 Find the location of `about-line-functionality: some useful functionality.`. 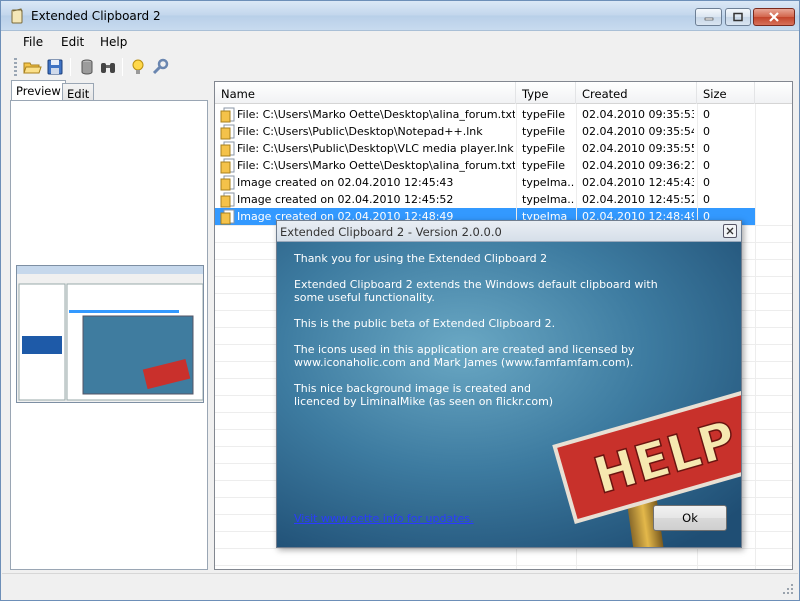

about-line-functionality: some useful functionality. is located at coordinates (364, 297).